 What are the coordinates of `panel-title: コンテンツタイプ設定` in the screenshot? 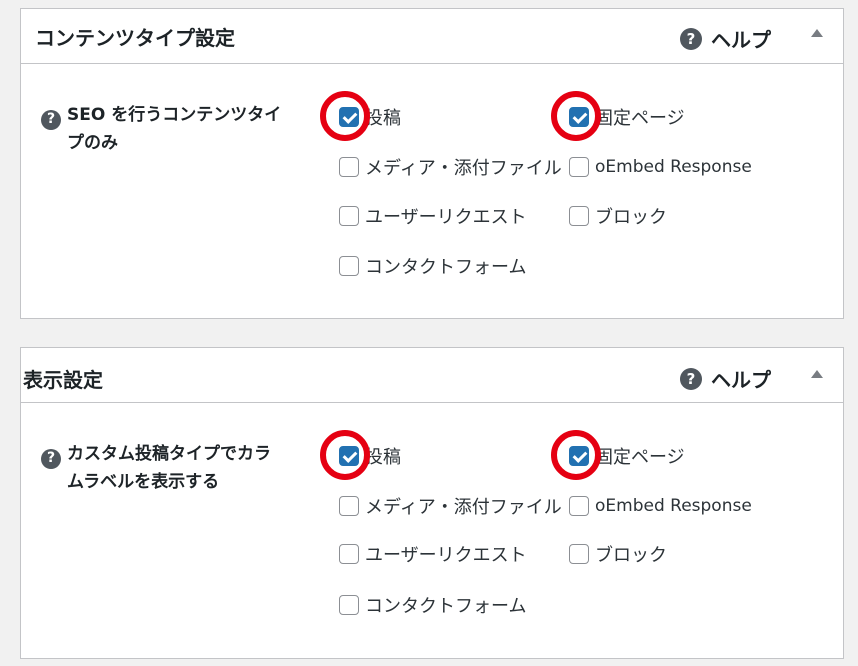 It's located at (135, 38).